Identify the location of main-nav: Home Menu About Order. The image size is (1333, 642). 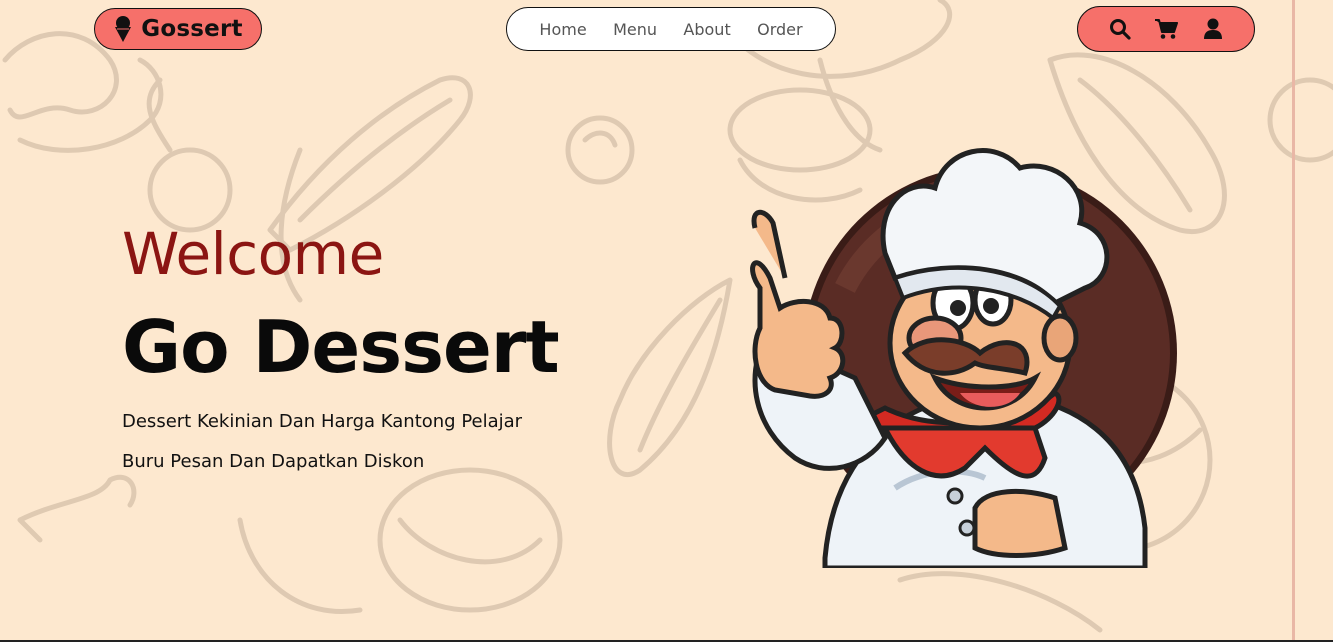
(671, 29).